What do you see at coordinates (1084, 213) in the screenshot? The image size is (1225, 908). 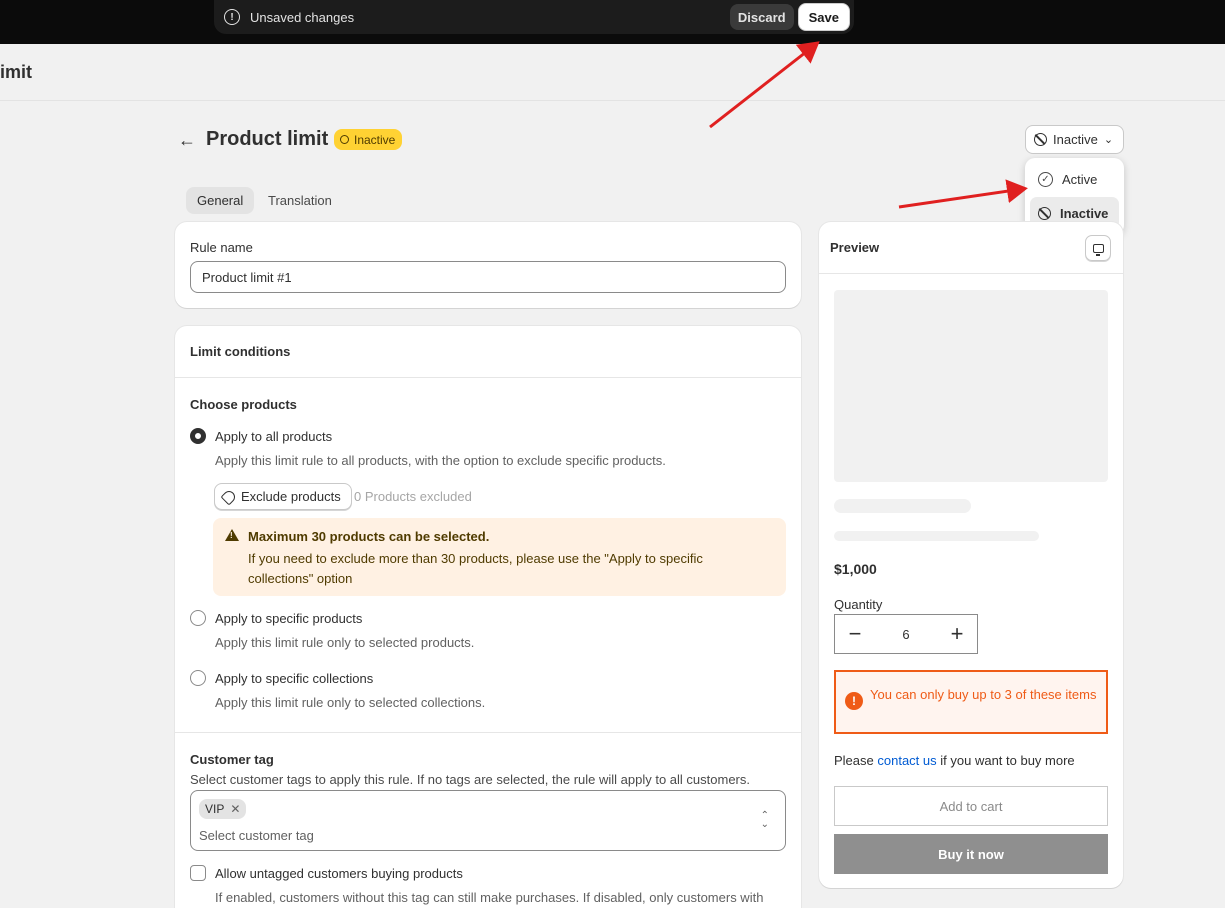 I see `status-option-label: Inactive` at bounding box center [1084, 213].